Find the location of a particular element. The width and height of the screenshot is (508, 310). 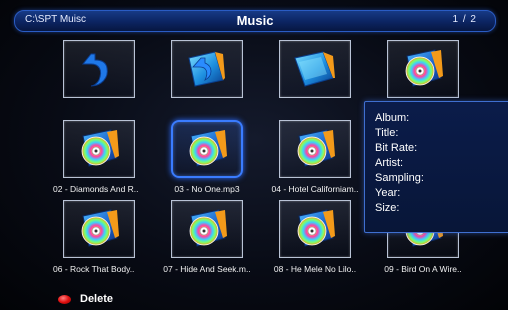

file-name: 02 - Diamonds And R.. is located at coordinates (96, 189).